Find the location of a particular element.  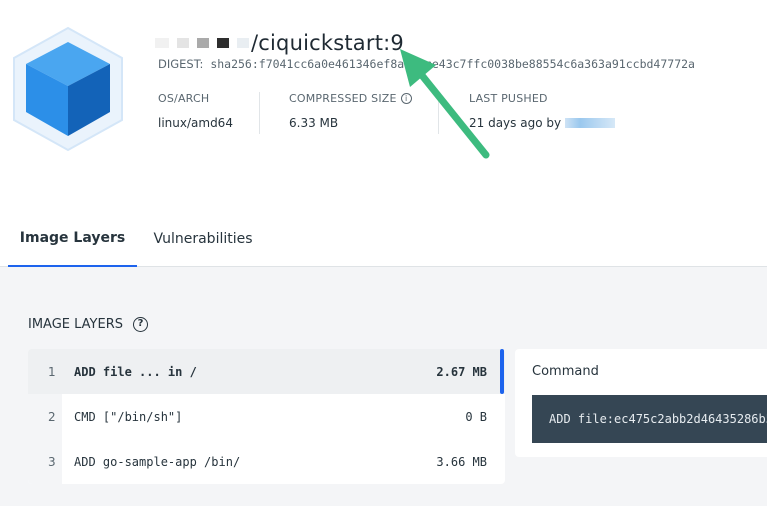

last-pushed-row: 21 days ago by is located at coordinates (542, 123).